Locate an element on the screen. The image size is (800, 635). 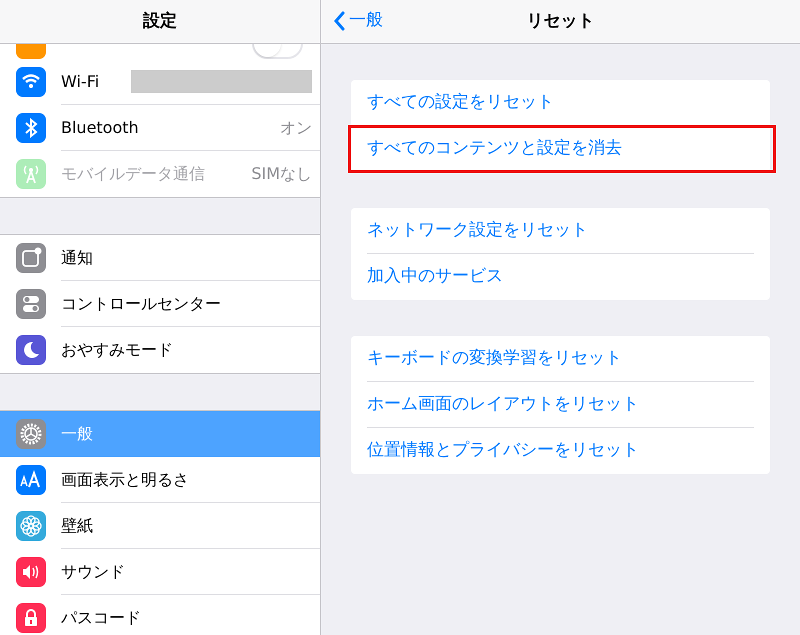
row-label: 壁紙 is located at coordinates (77, 525).